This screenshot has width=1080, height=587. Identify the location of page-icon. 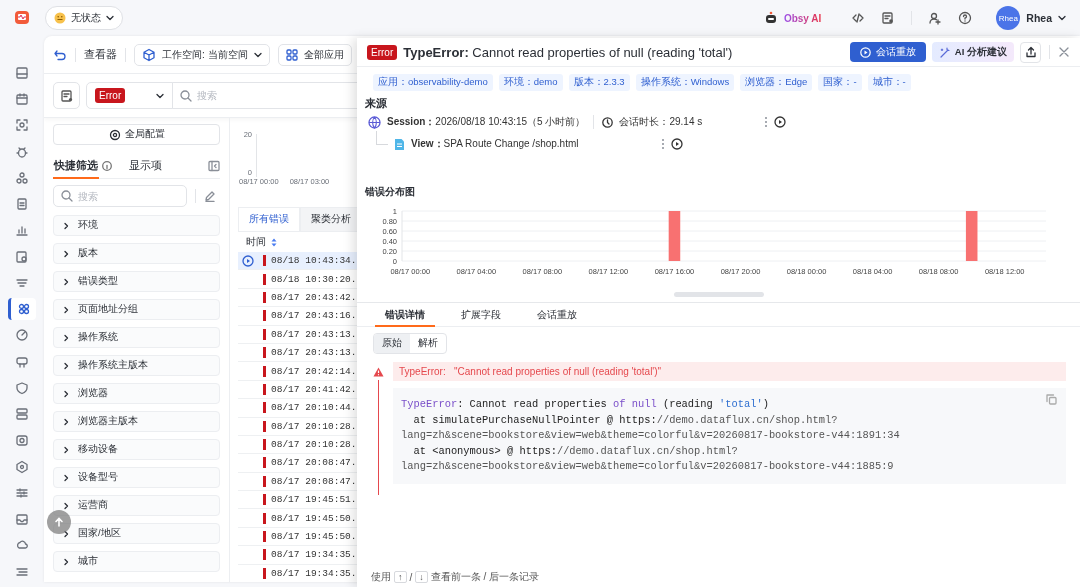
(399, 144).